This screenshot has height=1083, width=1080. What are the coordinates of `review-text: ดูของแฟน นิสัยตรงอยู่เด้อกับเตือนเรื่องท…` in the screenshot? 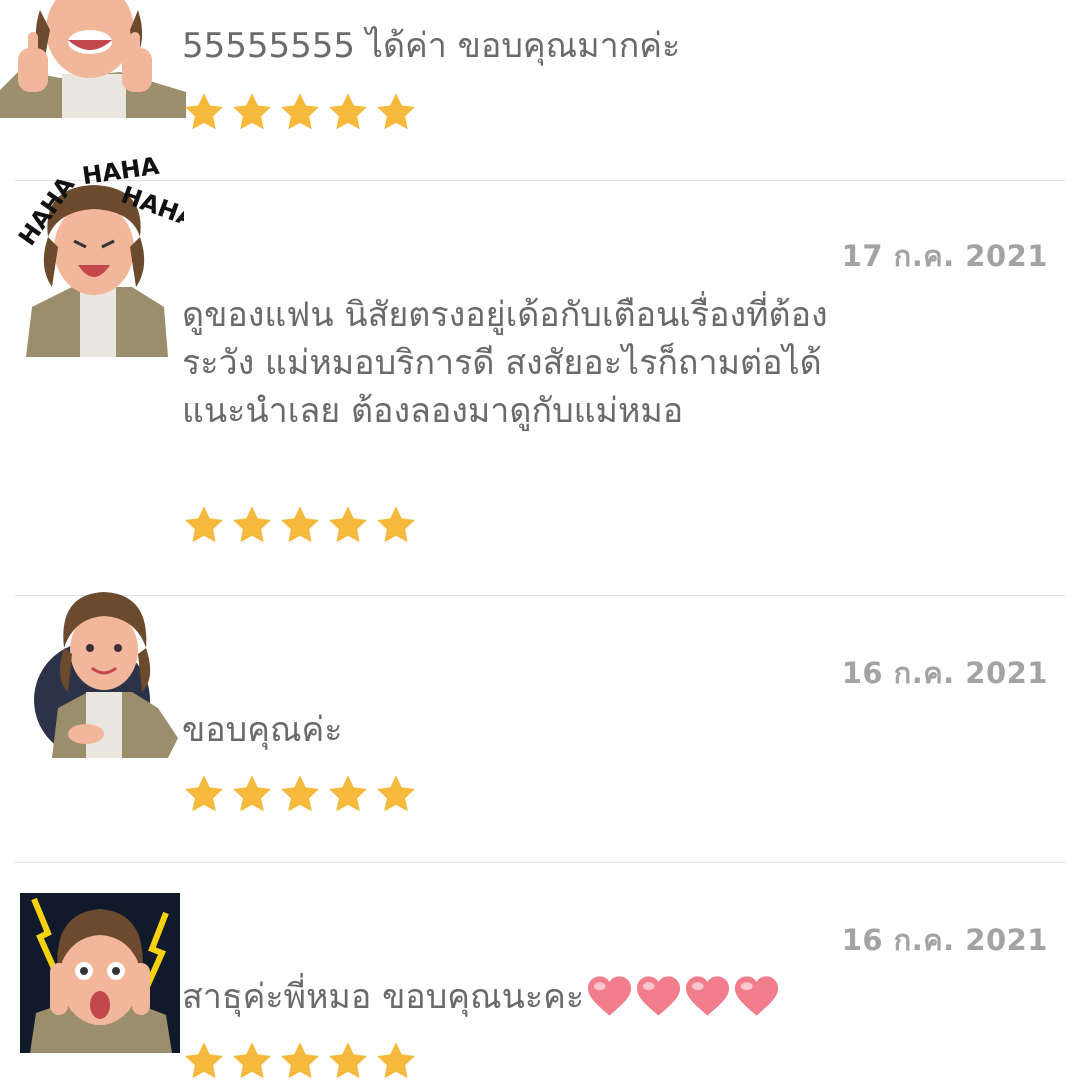 It's located at (505, 363).